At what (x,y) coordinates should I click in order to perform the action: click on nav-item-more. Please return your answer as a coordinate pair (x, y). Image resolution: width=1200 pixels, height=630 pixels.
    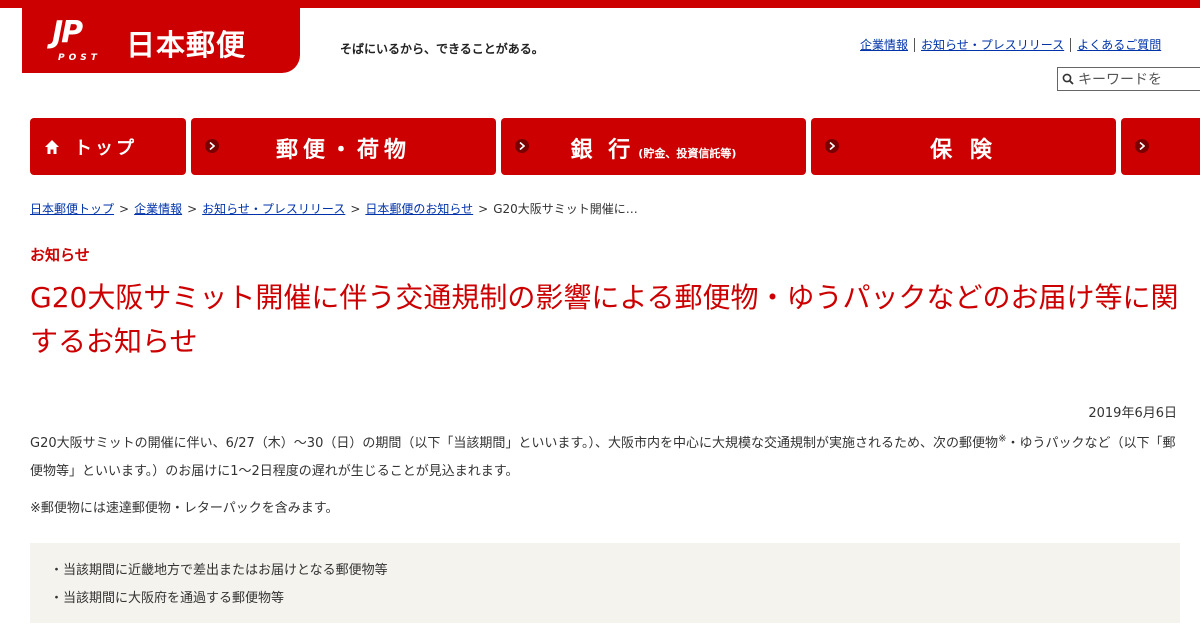
    Looking at the image, I should click on (1160, 146).